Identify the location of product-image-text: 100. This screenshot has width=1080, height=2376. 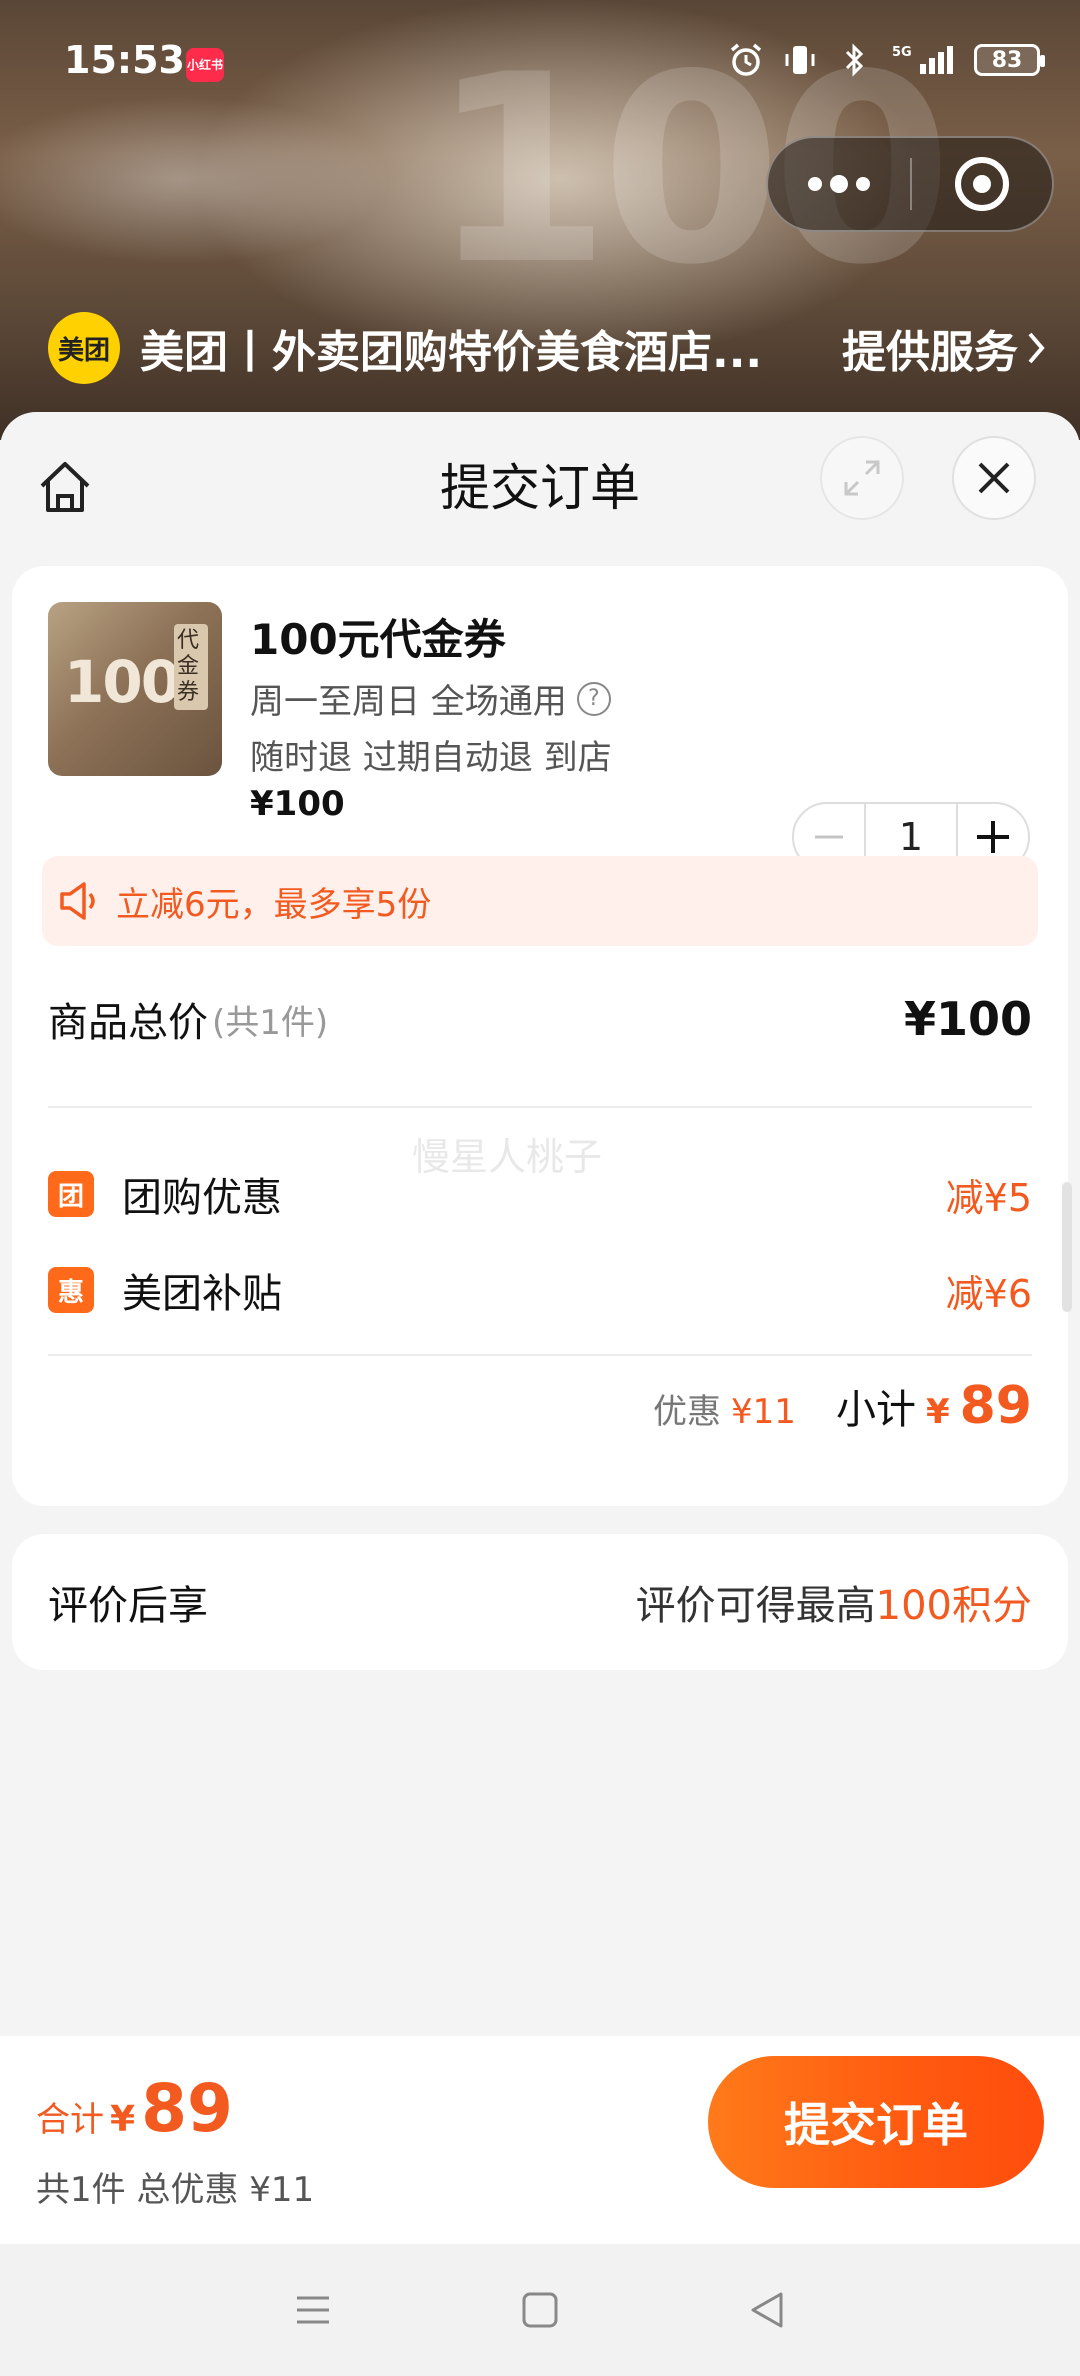
(122, 682).